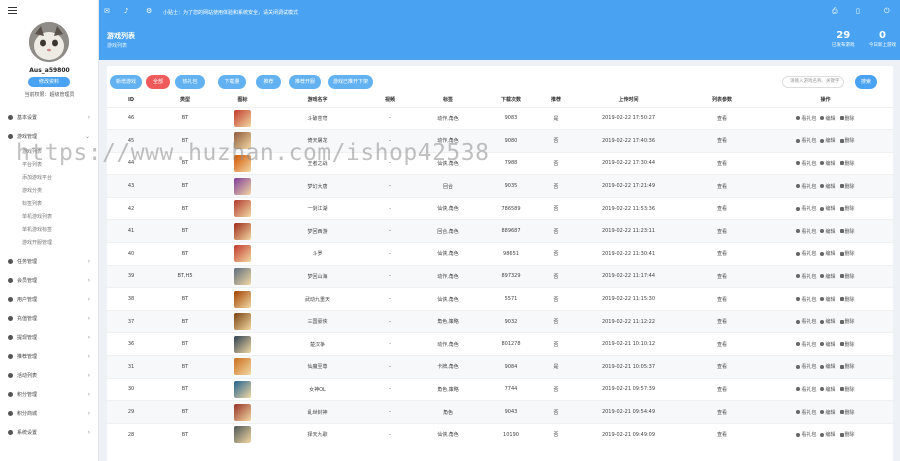 The image size is (900, 461). Describe the element at coordinates (232, 82) in the screenshot. I see `filter-downloads-button: 下载量` at that location.